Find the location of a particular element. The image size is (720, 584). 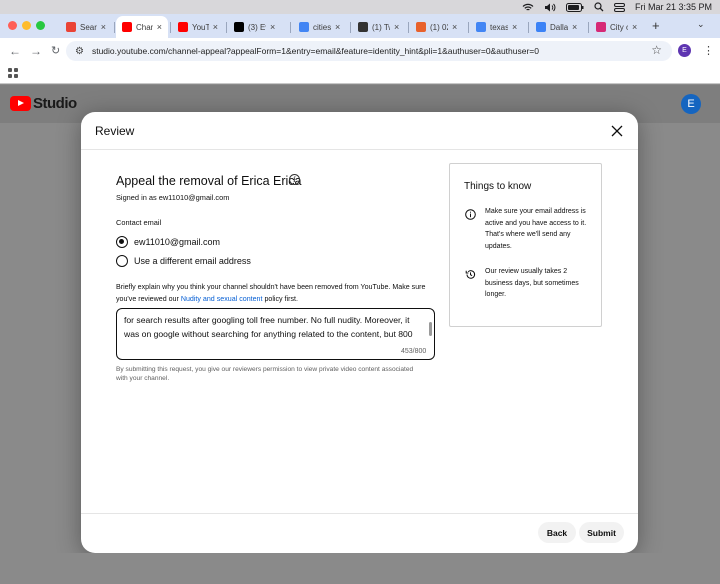

bookmark-star-icon: ☆ is located at coordinates (656, 50).